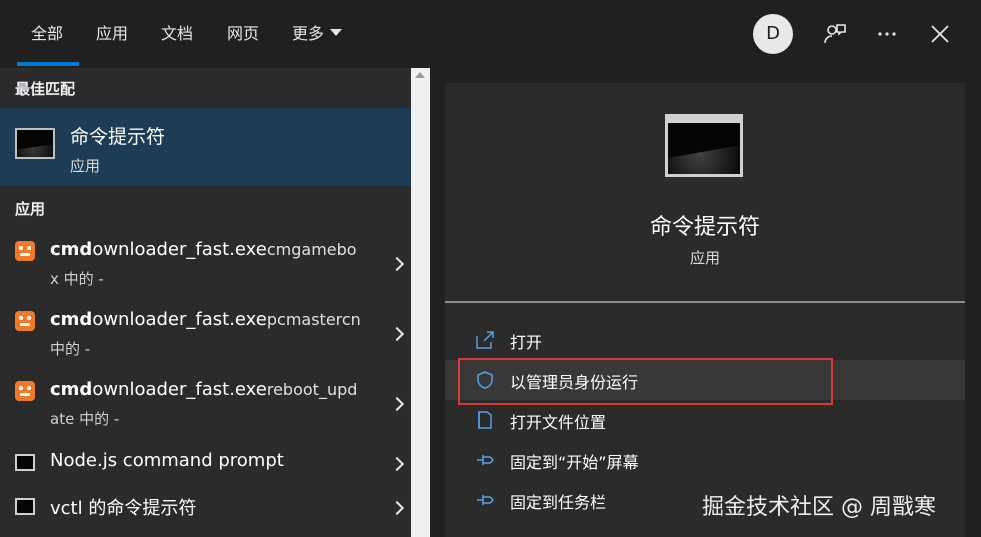 This screenshot has width=981, height=537. I want to click on ellipsis-icon, so click(887, 34).